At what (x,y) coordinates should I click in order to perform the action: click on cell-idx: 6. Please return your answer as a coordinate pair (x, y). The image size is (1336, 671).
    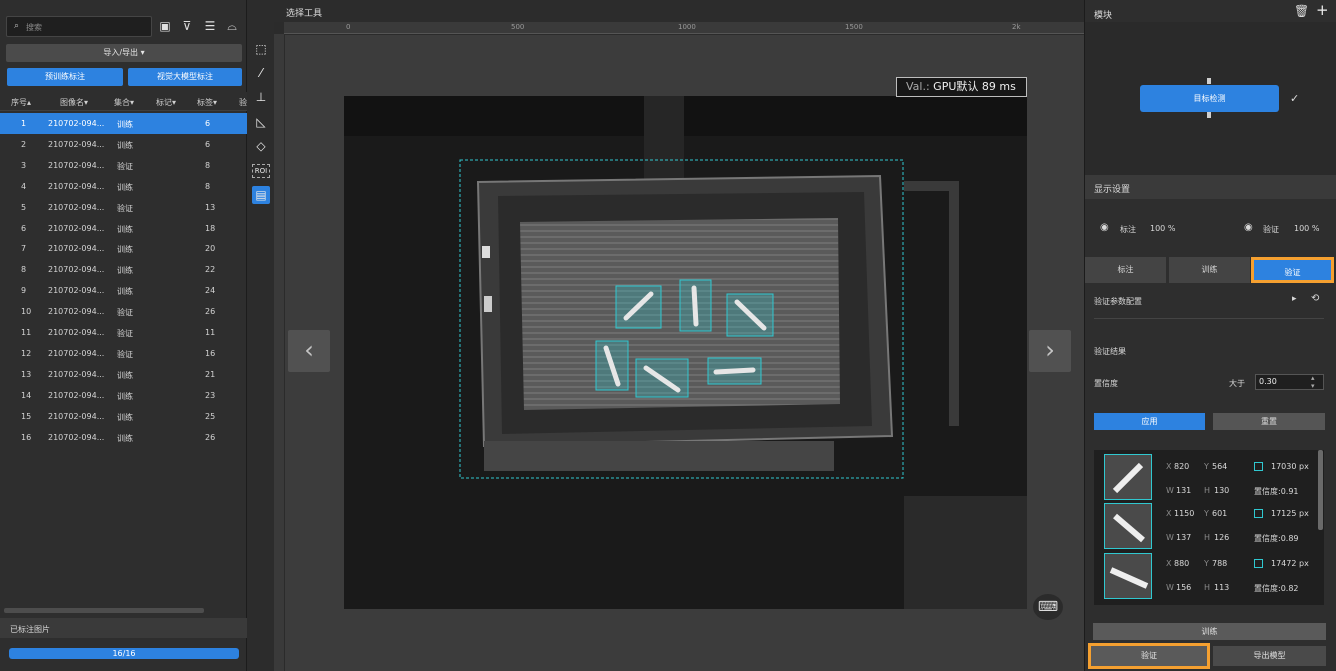
    Looking at the image, I should click on (24, 228).